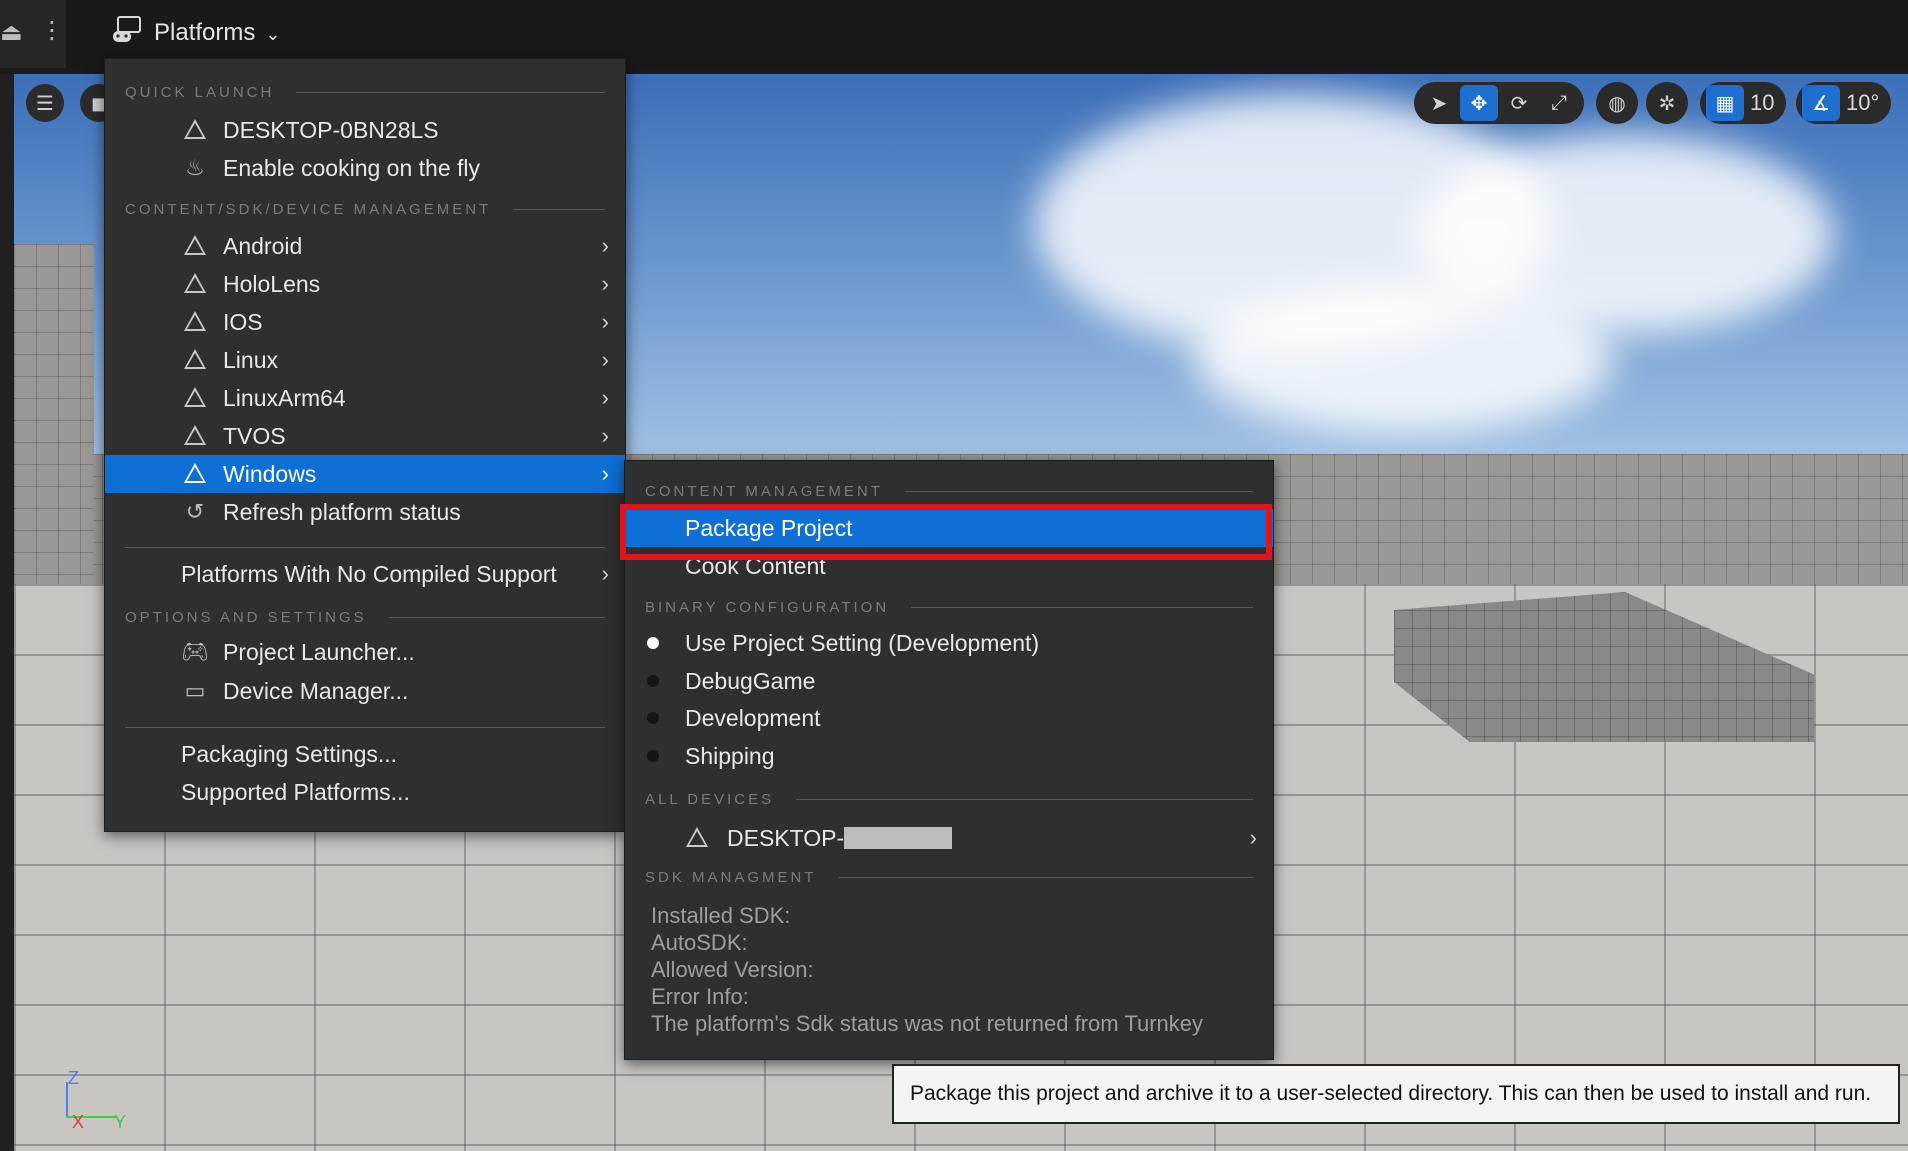  Describe the element at coordinates (1519, 103) in the screenshot. I see `rotate-tool-icon: ⟳` at that location.